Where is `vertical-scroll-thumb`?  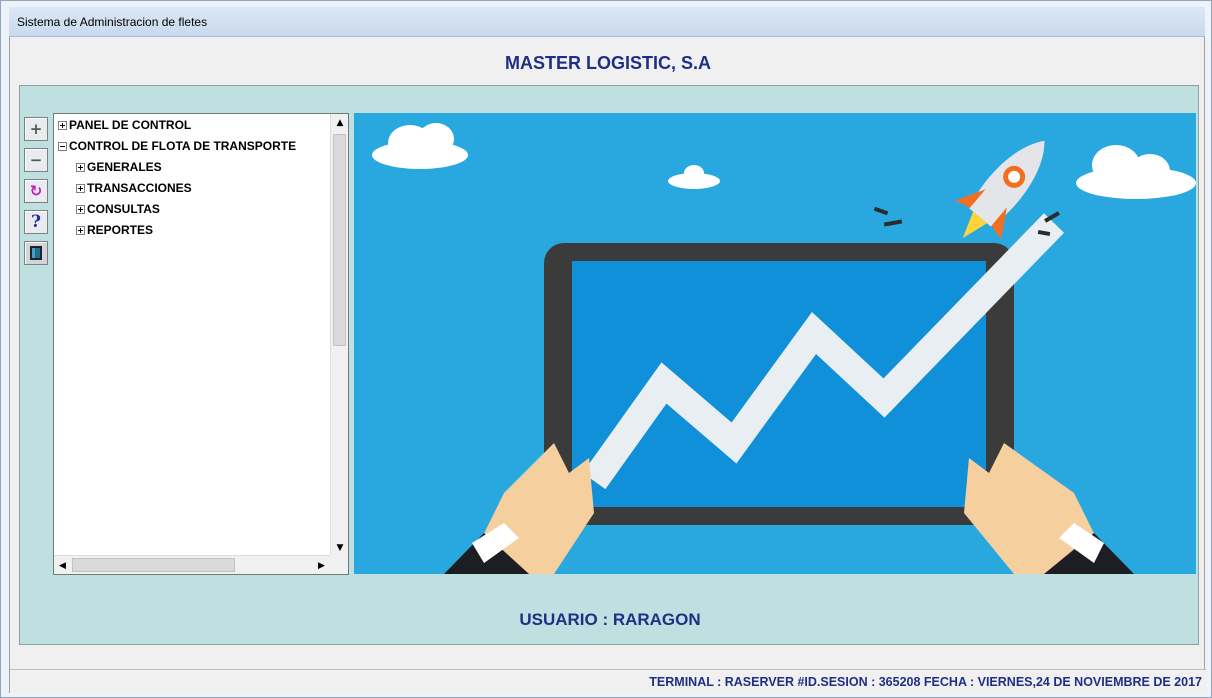 vertical-scroll-thumb is located at coordinates (339, 240).